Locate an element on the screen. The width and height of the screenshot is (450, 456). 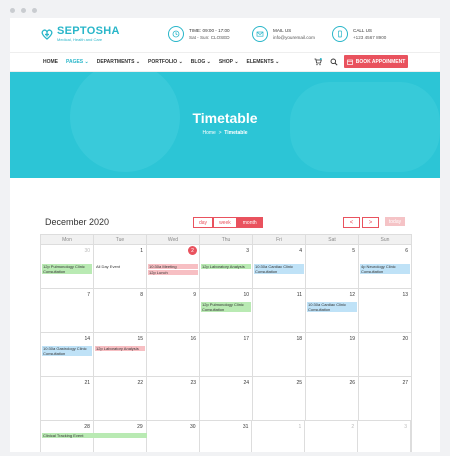
calendar-day: 12 10:30a Cardiac Clinic Consultation is located at coordinates (332, 310).